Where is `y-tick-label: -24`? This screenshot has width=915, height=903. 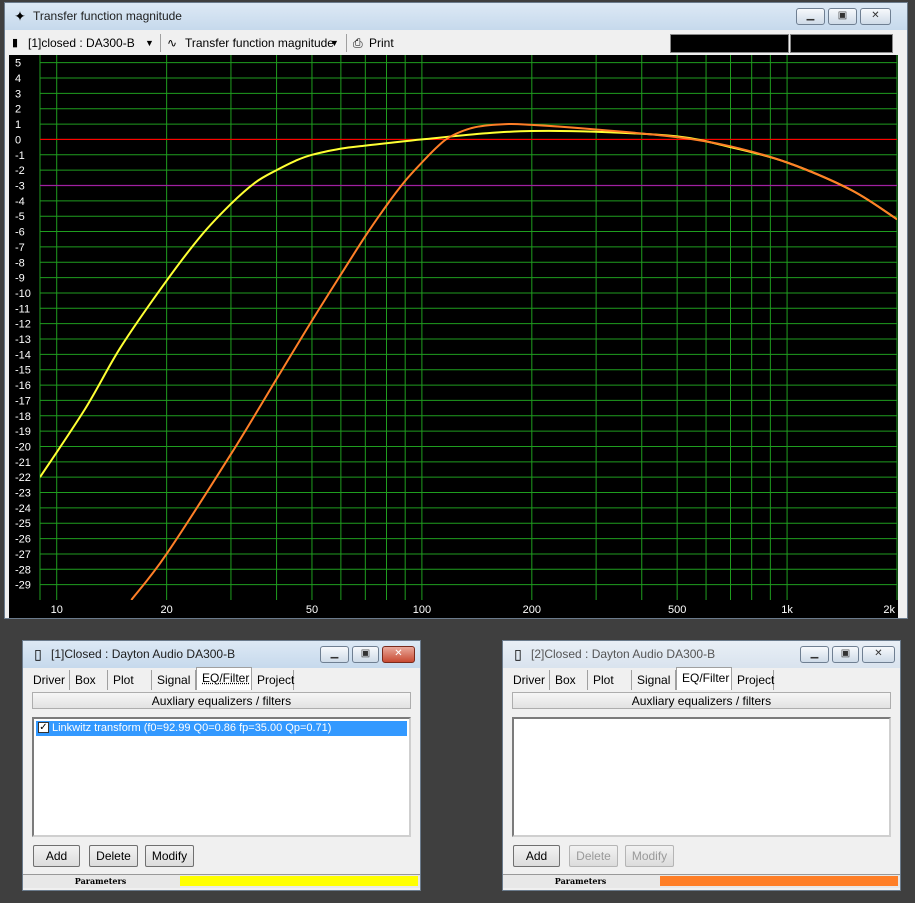 y-tick-label: -24 is located at coordinates (23, 509).